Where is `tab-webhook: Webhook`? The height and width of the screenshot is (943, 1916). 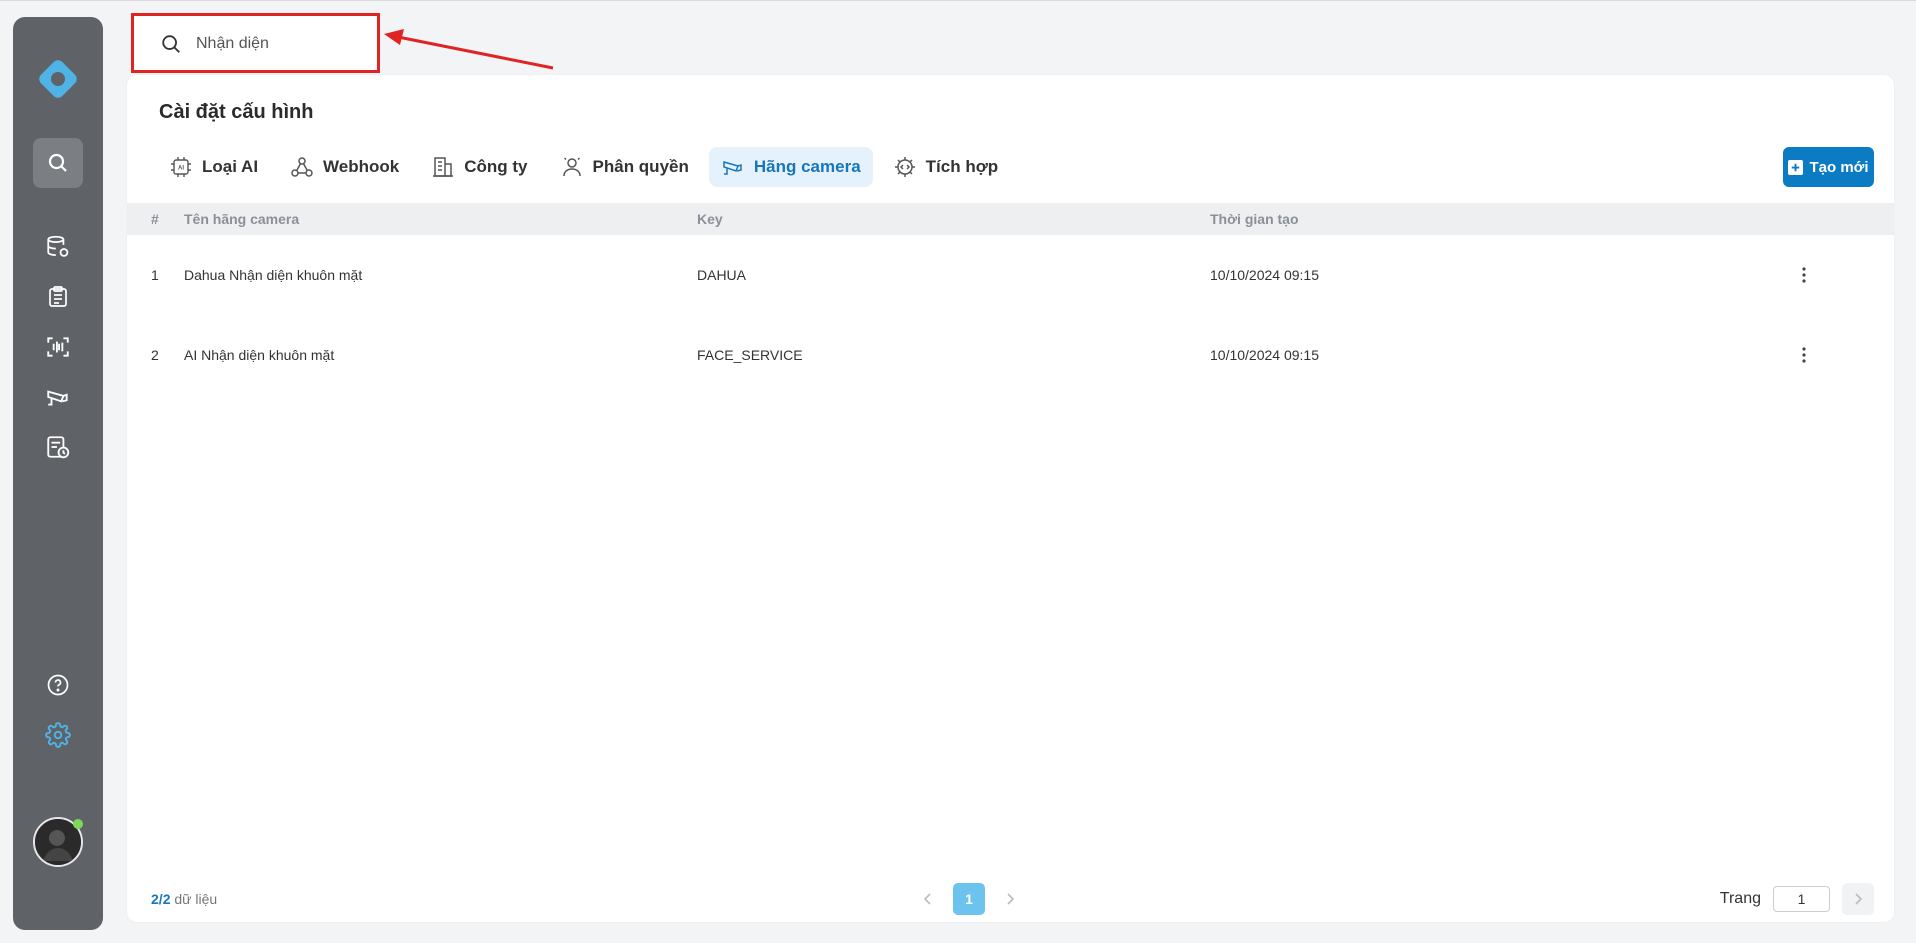 tab-webhook: Webhook is located at coordinates (344, 167).